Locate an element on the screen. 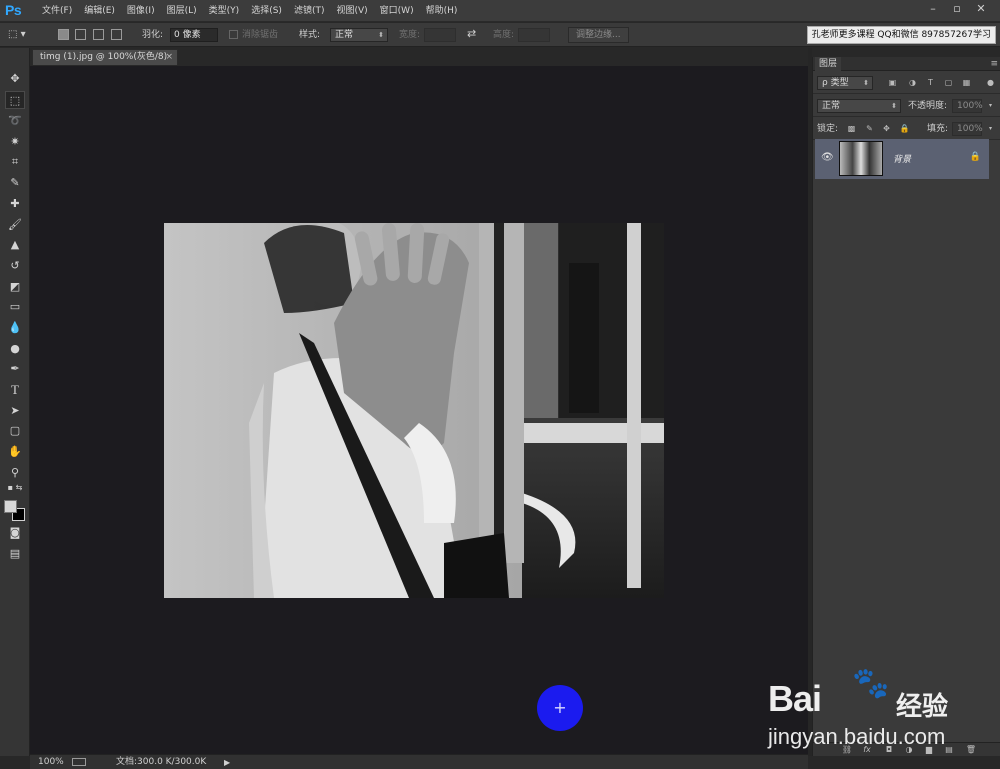 The image size is (1000, 769). promo-banner: 孔老师更多课程 QQ和微信 897857267学习 is located at coordinates (901, 35).